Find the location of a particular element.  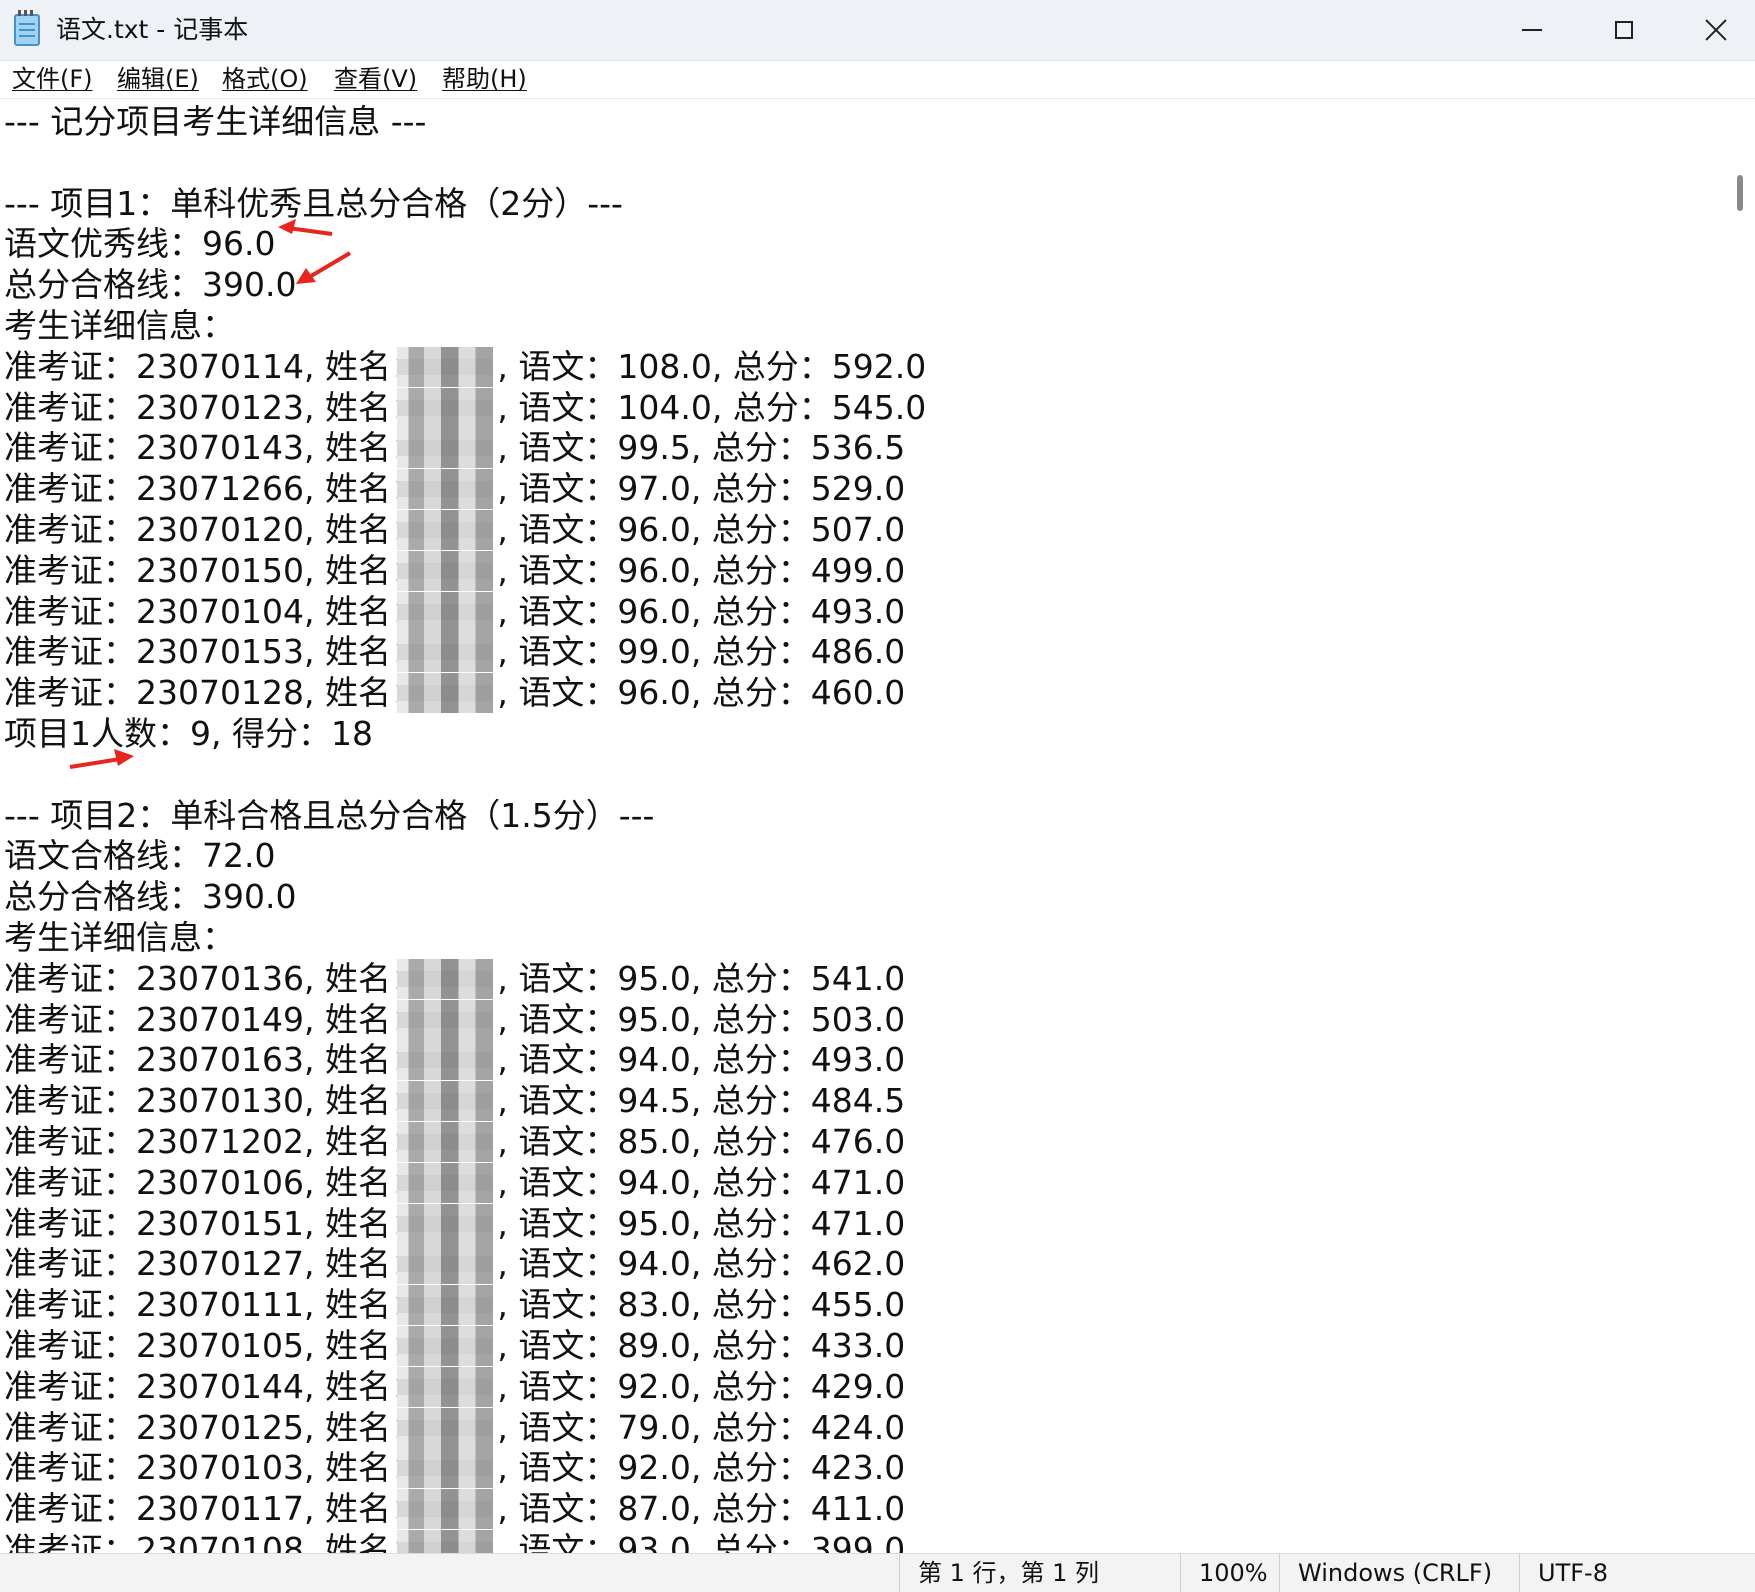

red-arrow-icon is located at coordinates (324, 267).